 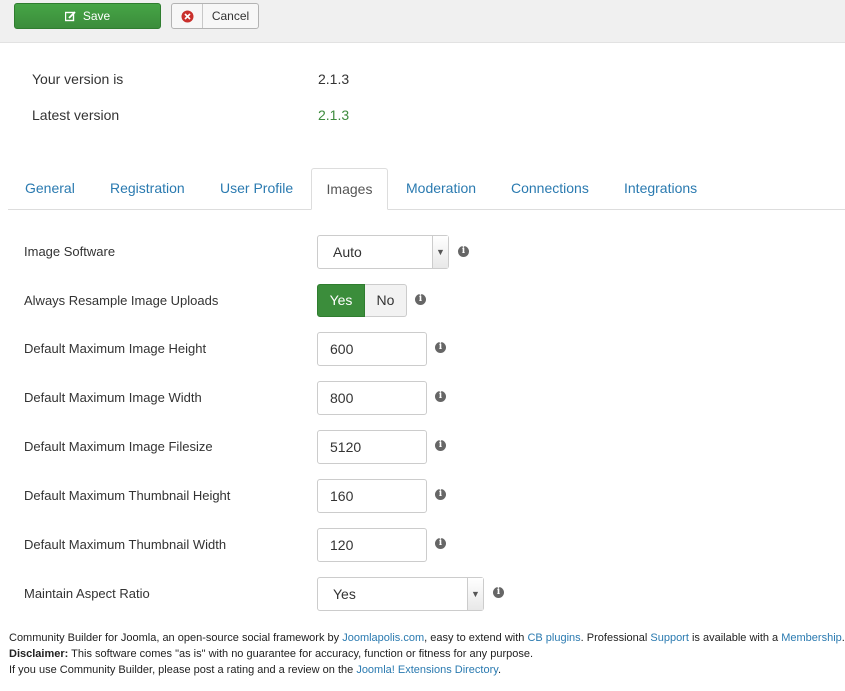 I want to click on image-software-label: Image Software, so click(x=70, y=251).